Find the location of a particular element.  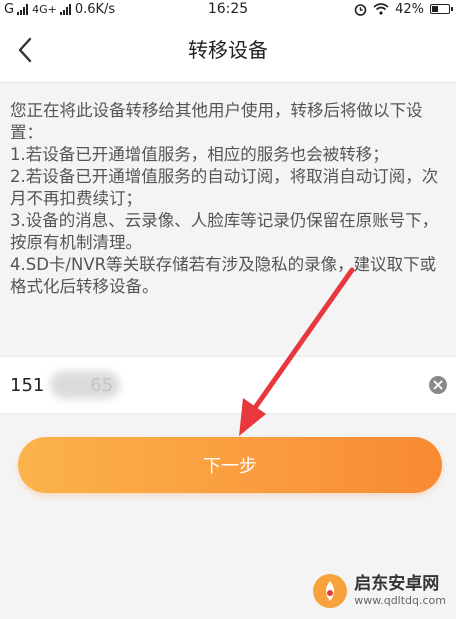

clear-button is located at coordinates (438, 385).